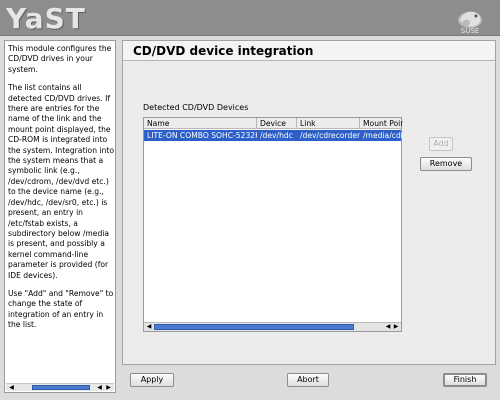  Describe the element at coordinates (152, 380) in the screenshot. I see `apply-button: Apply` at that location.